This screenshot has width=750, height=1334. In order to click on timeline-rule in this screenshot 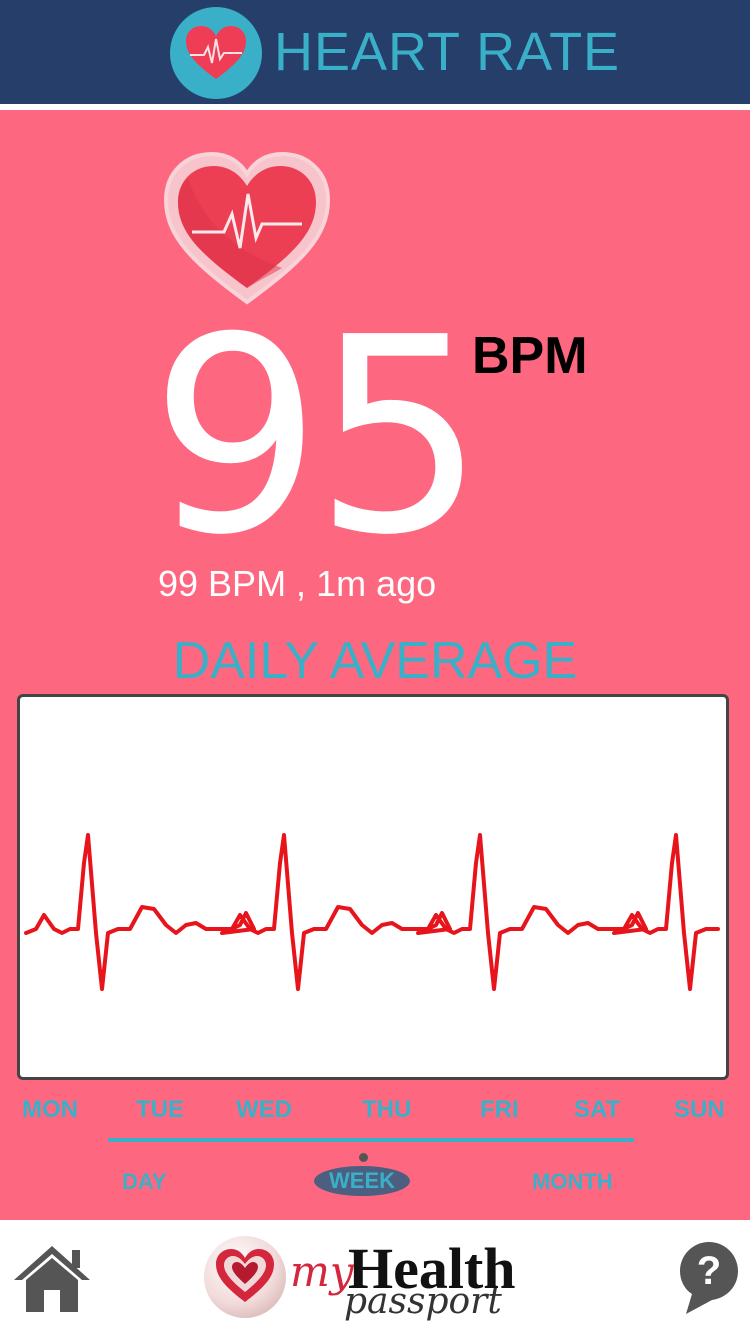, I will do `click(371, 1140)`.